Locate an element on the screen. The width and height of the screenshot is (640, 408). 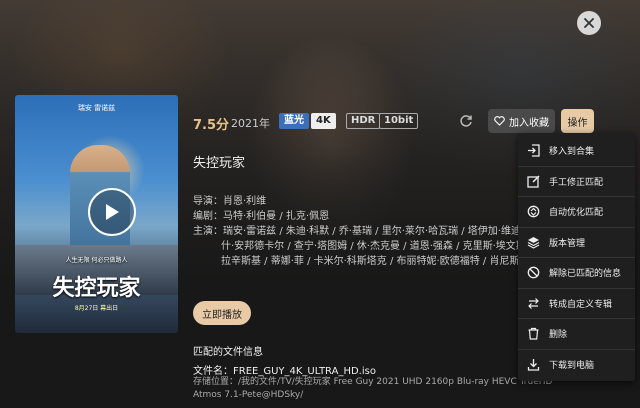
poster-release: 8月27日 幕出日 is located at coordinates (96, 308).